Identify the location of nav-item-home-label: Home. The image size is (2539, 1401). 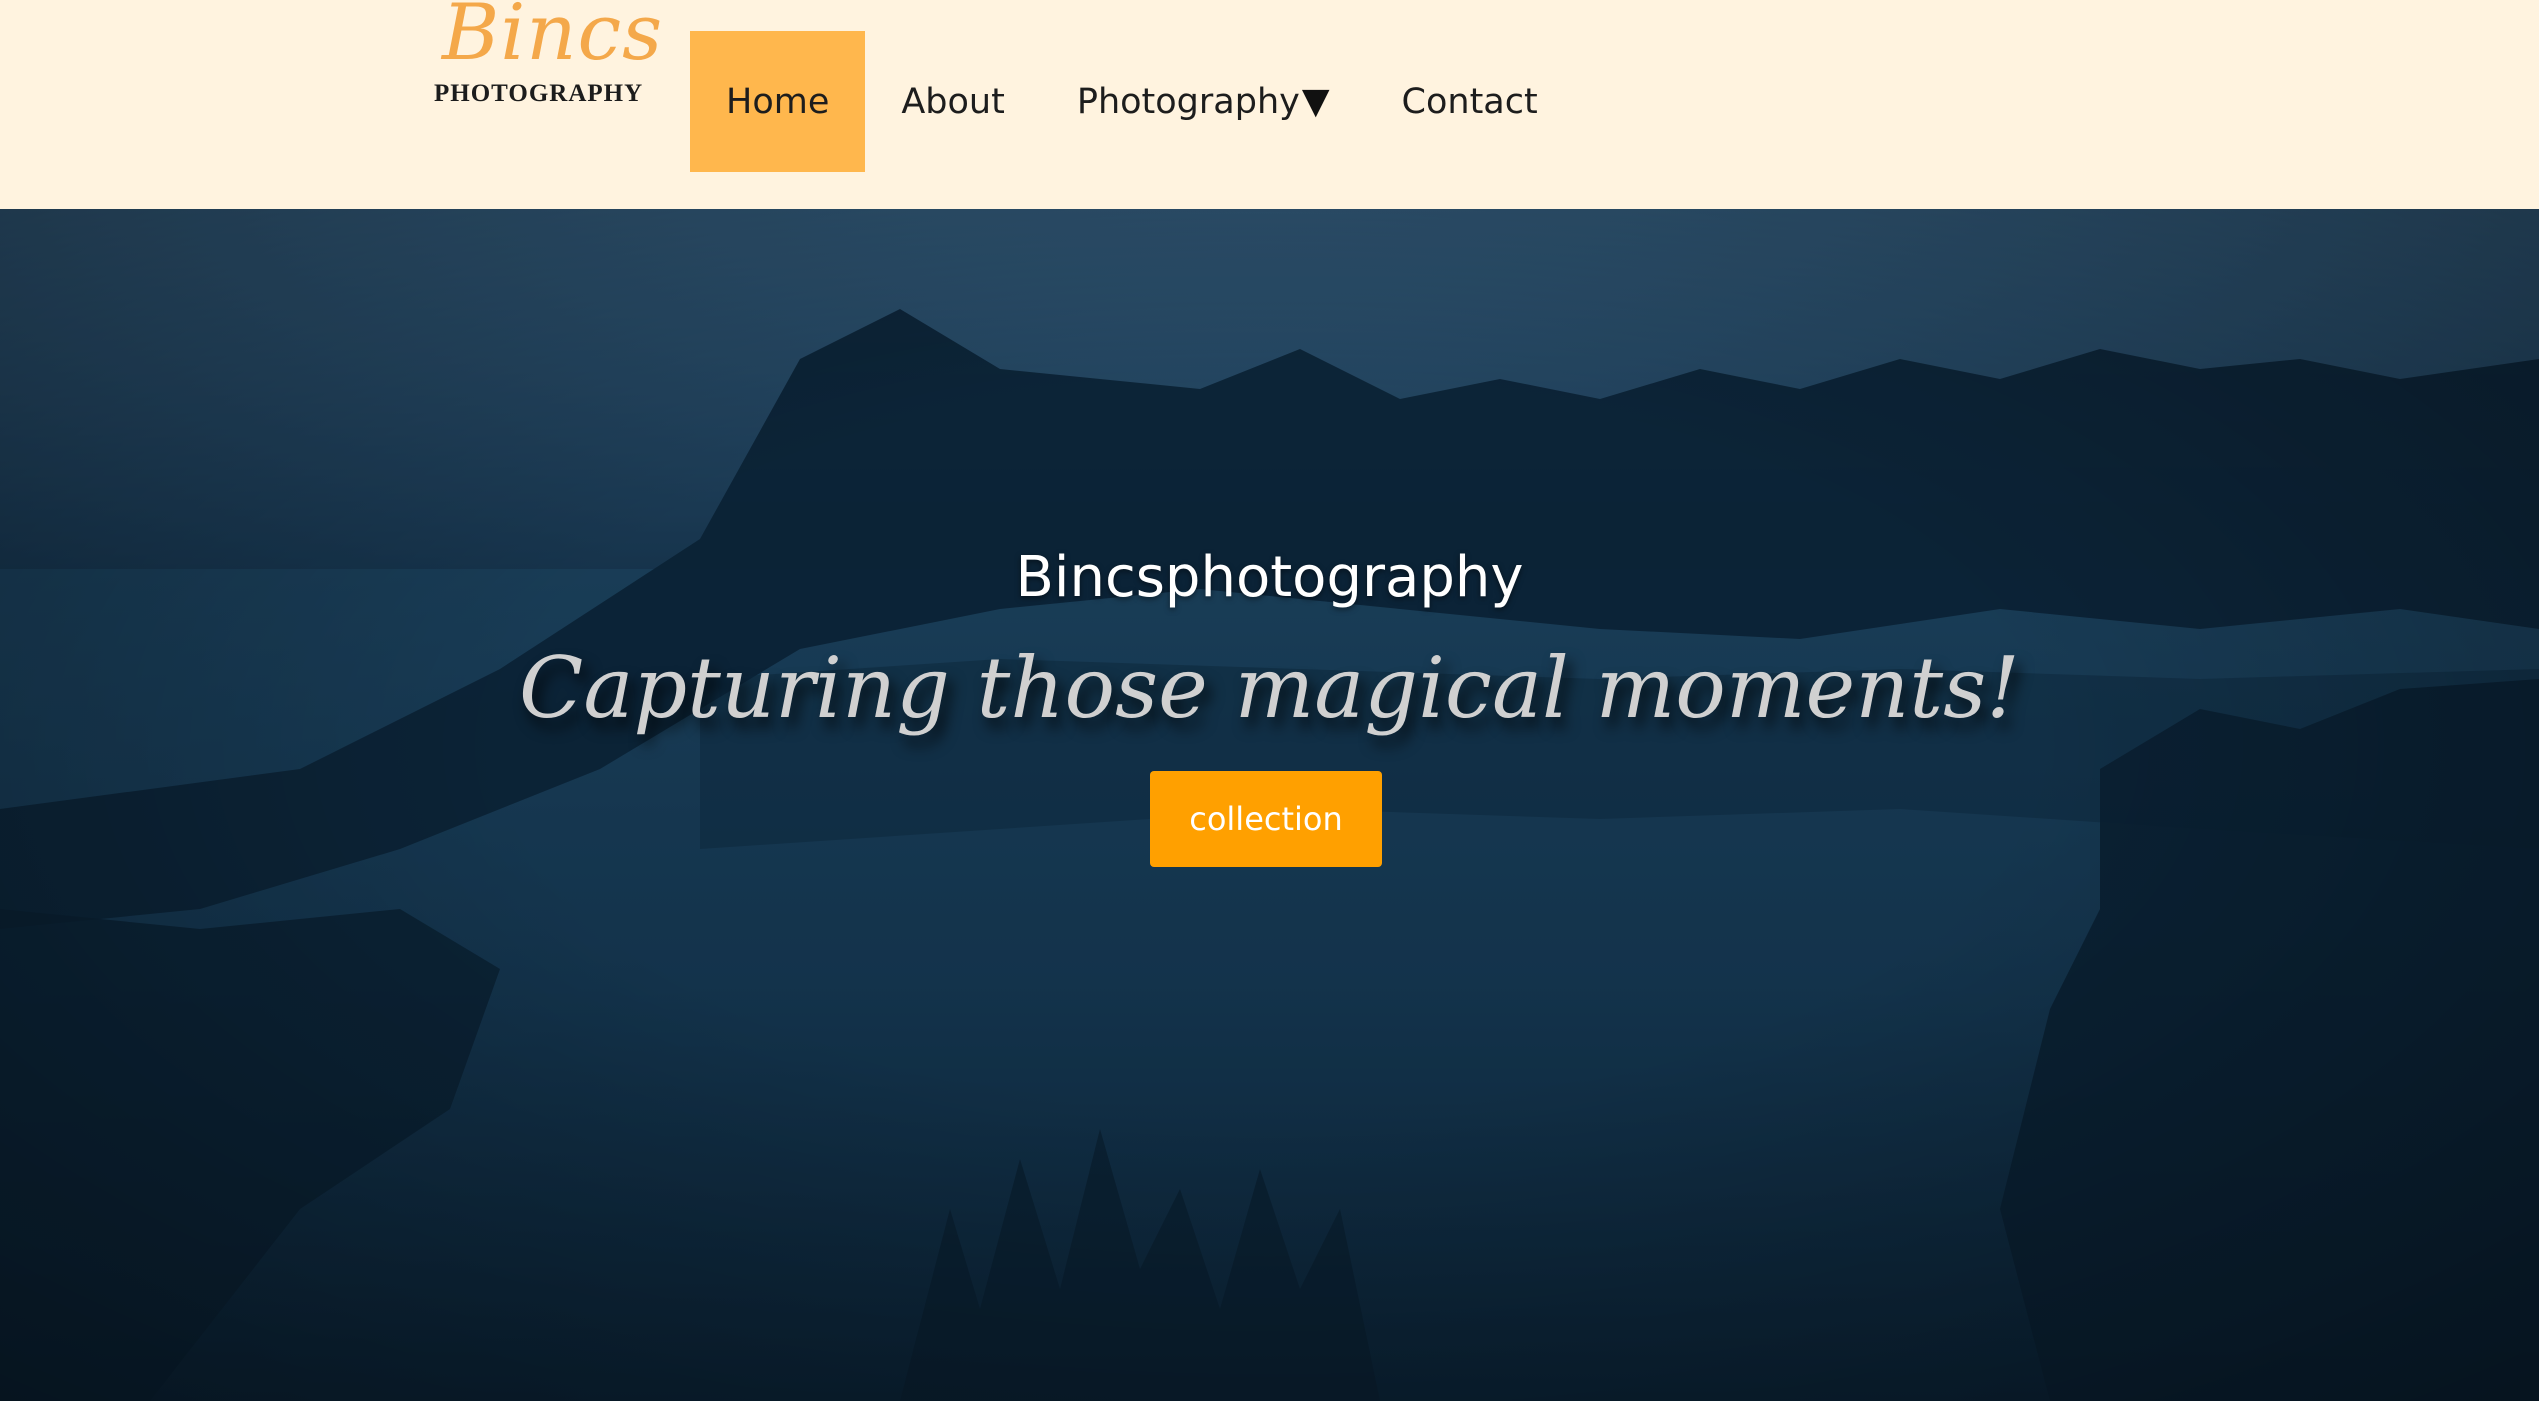
(778, 101).